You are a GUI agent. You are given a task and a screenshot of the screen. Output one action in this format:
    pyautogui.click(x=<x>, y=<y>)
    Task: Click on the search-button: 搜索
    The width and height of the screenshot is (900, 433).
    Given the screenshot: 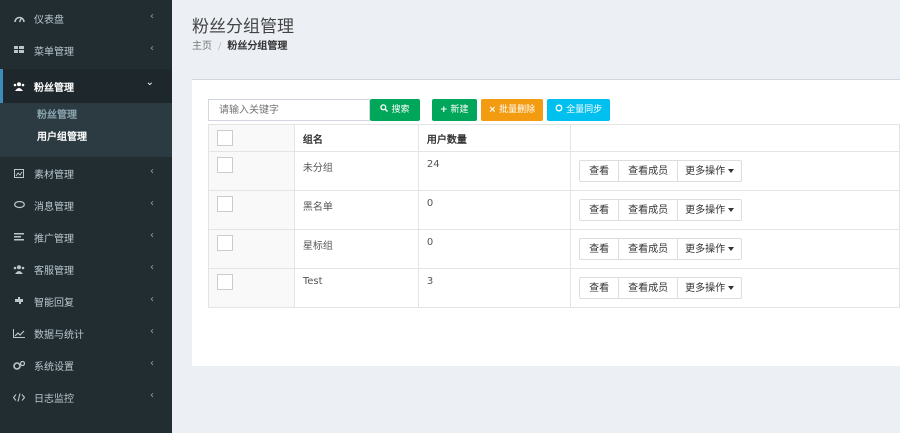 What is the action you would take?
    pyautogui.click(x=395, y=110)
    